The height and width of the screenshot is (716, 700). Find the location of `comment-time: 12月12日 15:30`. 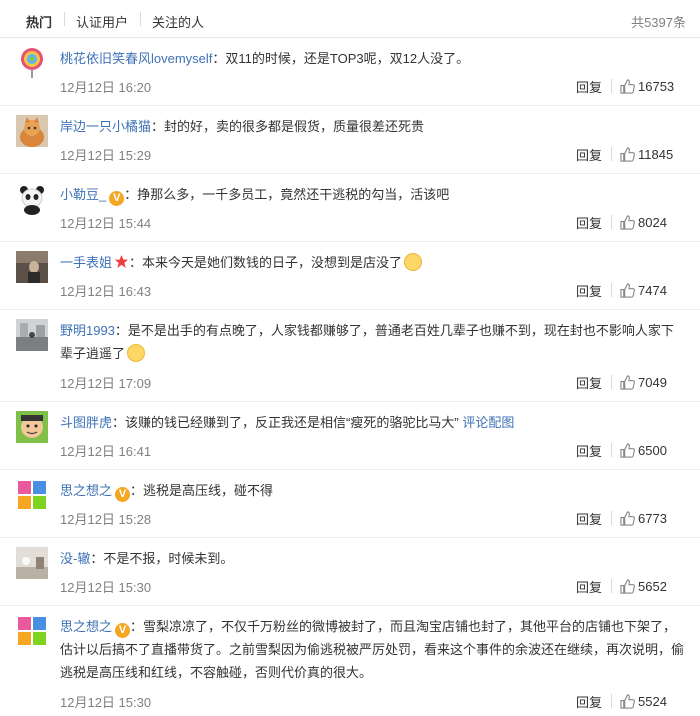

comment-time: 12月12日 15:30 is located at coordinates (106, 587).